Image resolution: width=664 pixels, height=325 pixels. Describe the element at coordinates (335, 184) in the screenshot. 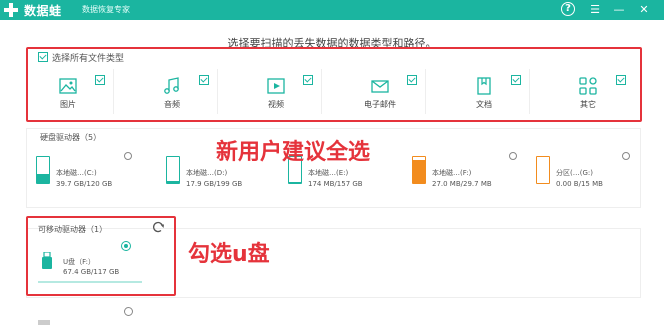

I see `drive-size: 174 MB/157 GB` at that location.